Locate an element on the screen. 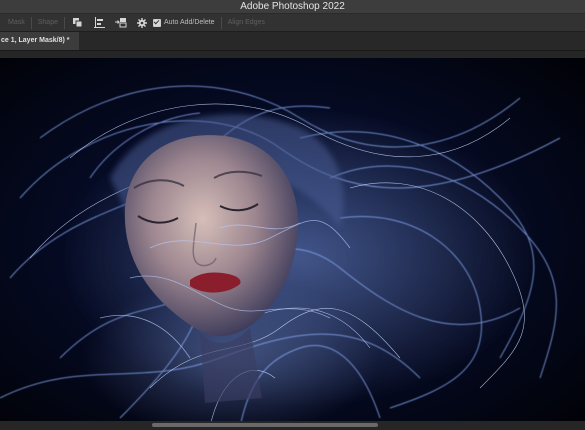  document-tab-title: ce 1, Layer Mask/8) * is located at coordinates (35, 40).